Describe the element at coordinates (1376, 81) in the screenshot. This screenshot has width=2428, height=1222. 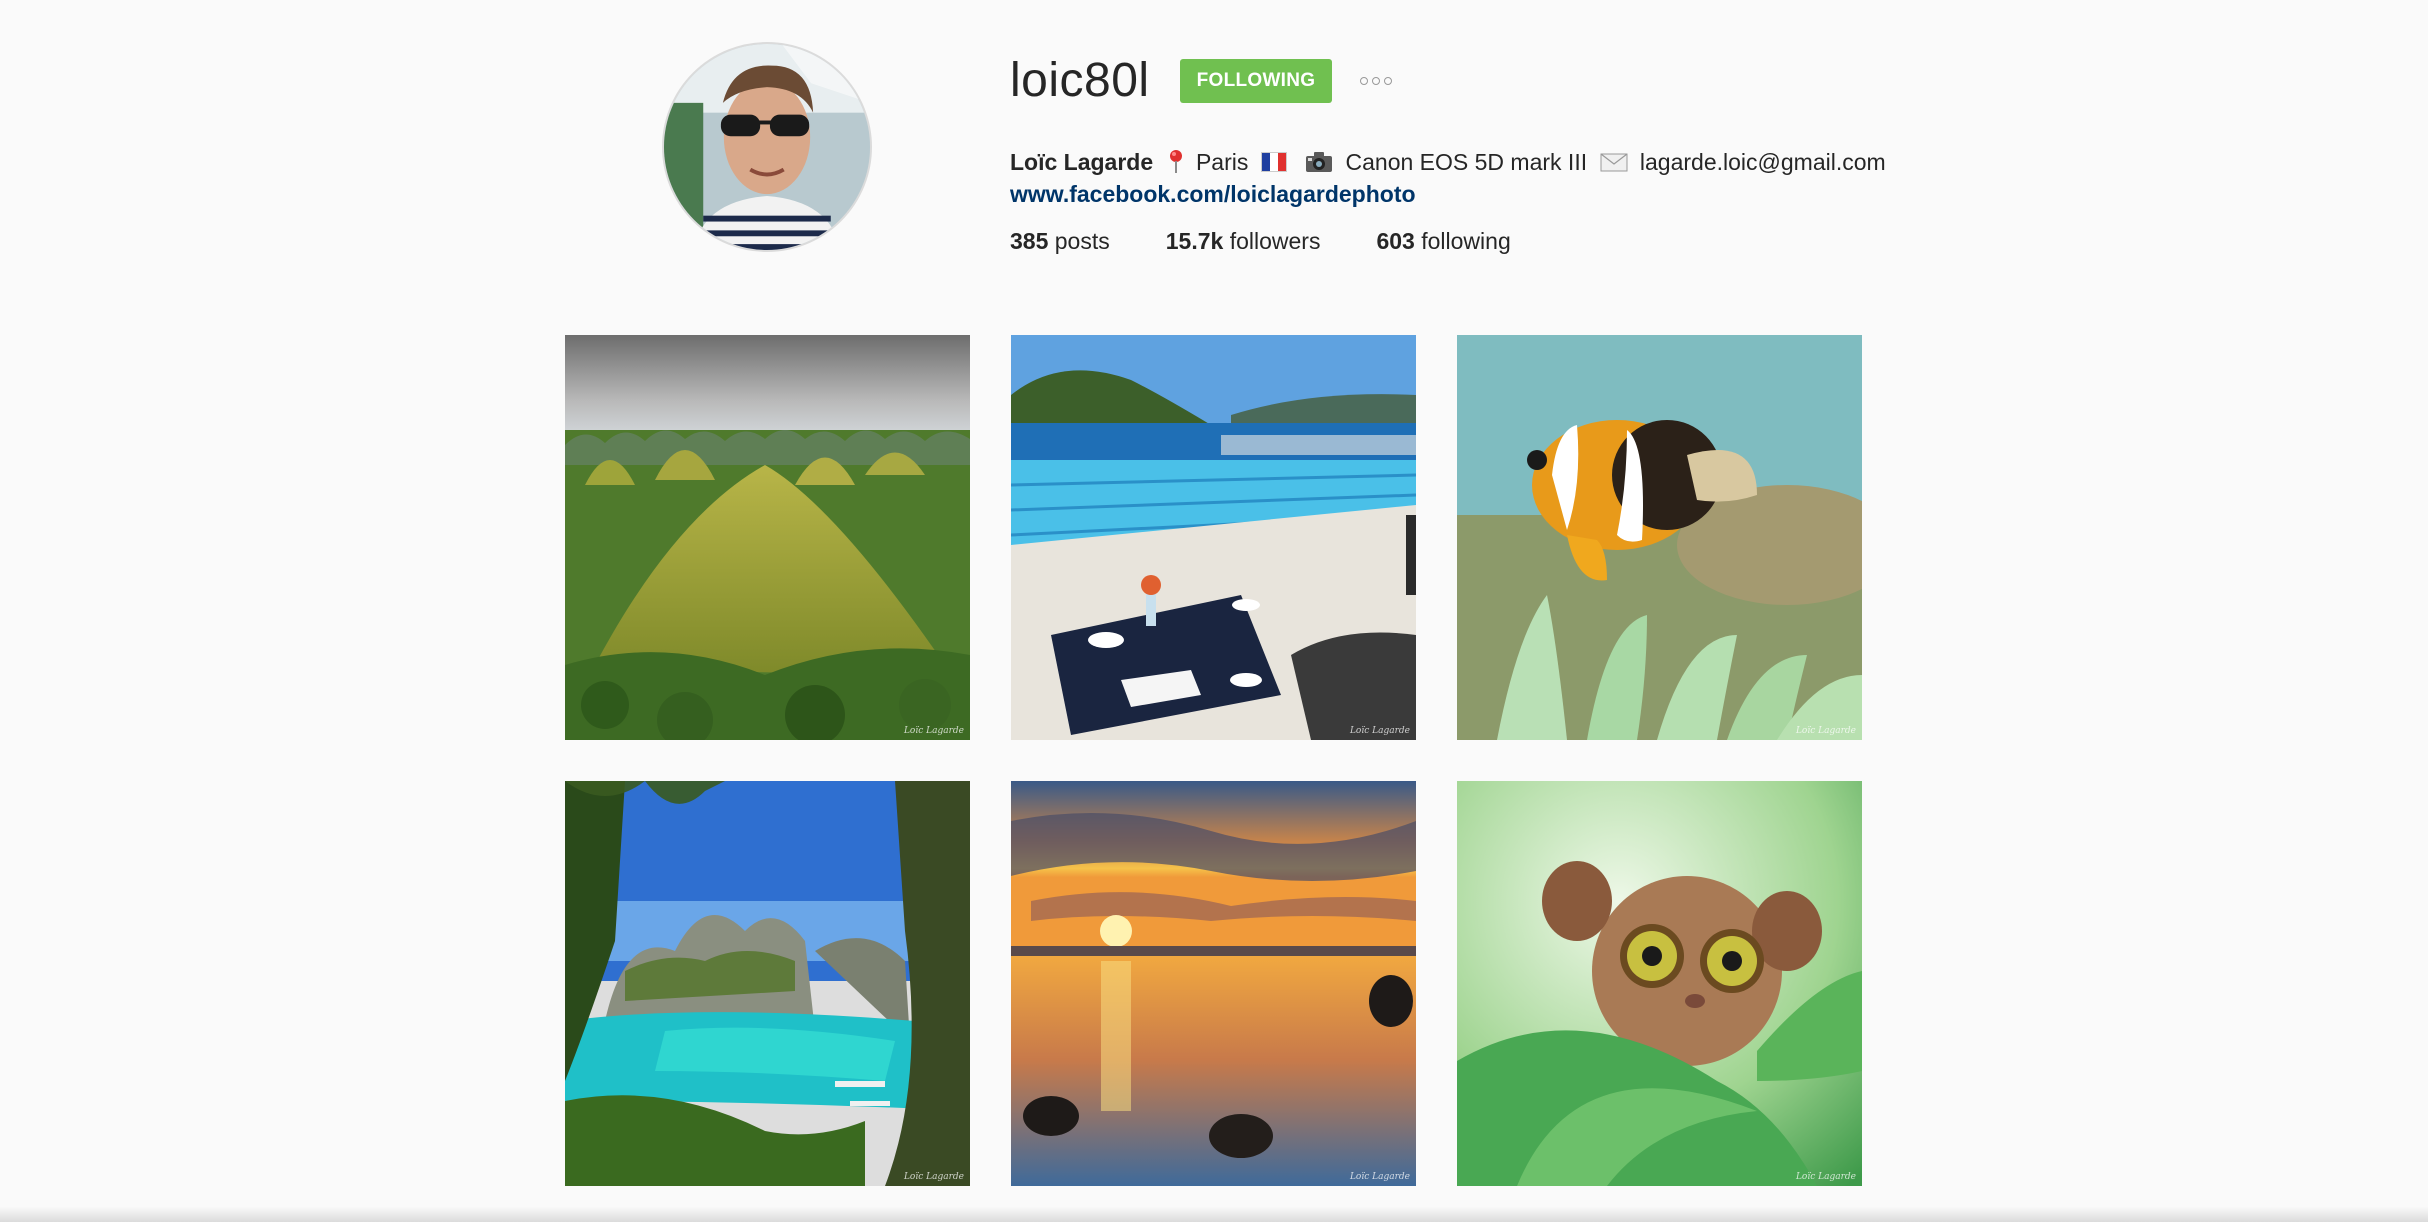
I see `more-options-icon` at that location.